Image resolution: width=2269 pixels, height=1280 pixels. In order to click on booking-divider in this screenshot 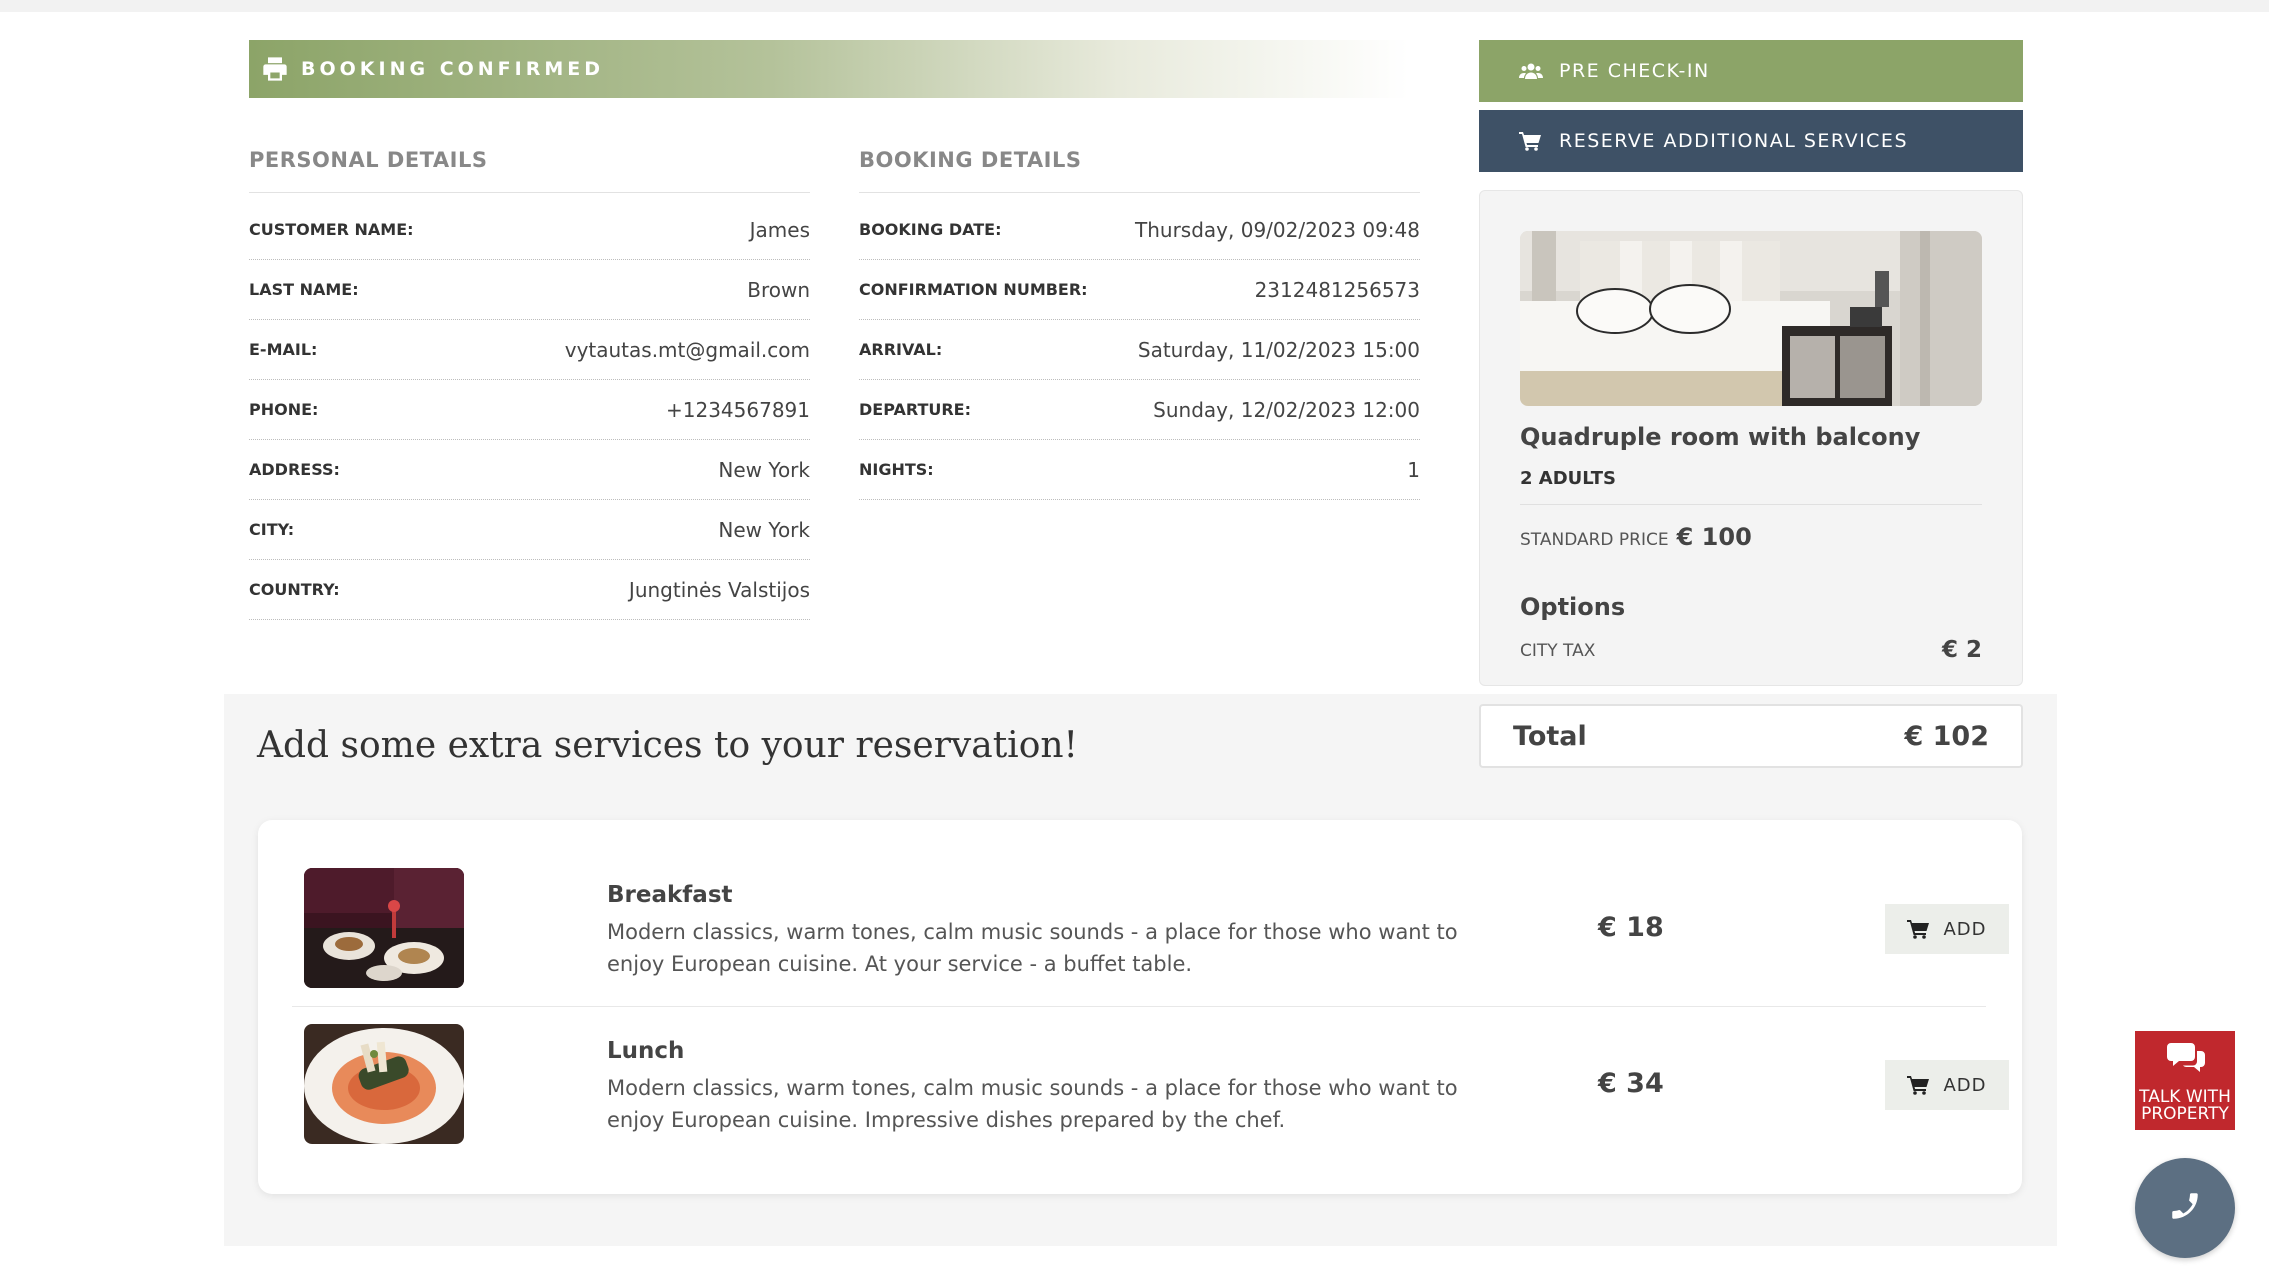, I will do `click(1139, 192)`.